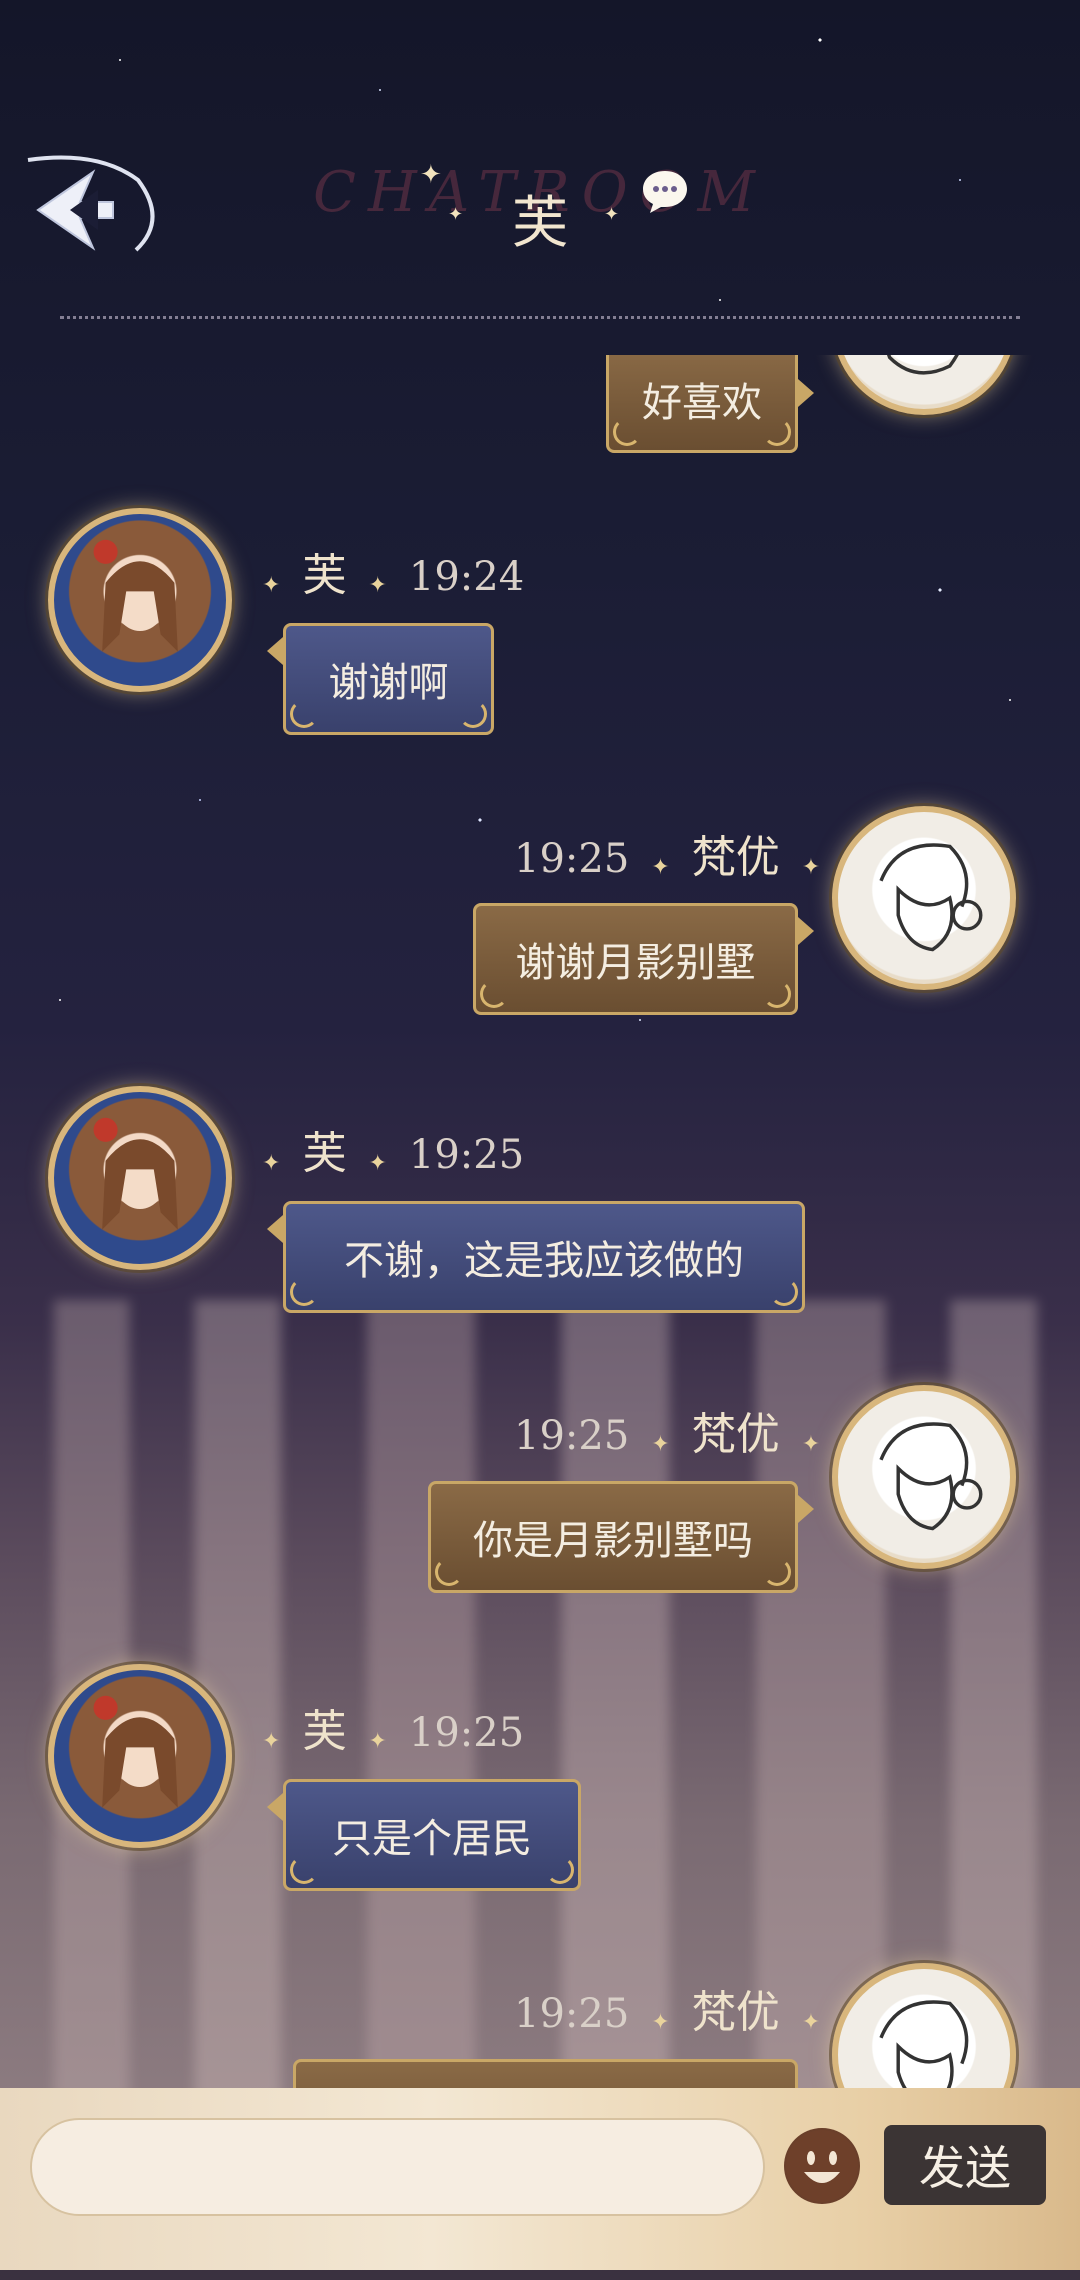 This screenshot has height=2280, width=1080. I want to click on message-text: 不谢，这是我应该做的, so click(544, 1261).